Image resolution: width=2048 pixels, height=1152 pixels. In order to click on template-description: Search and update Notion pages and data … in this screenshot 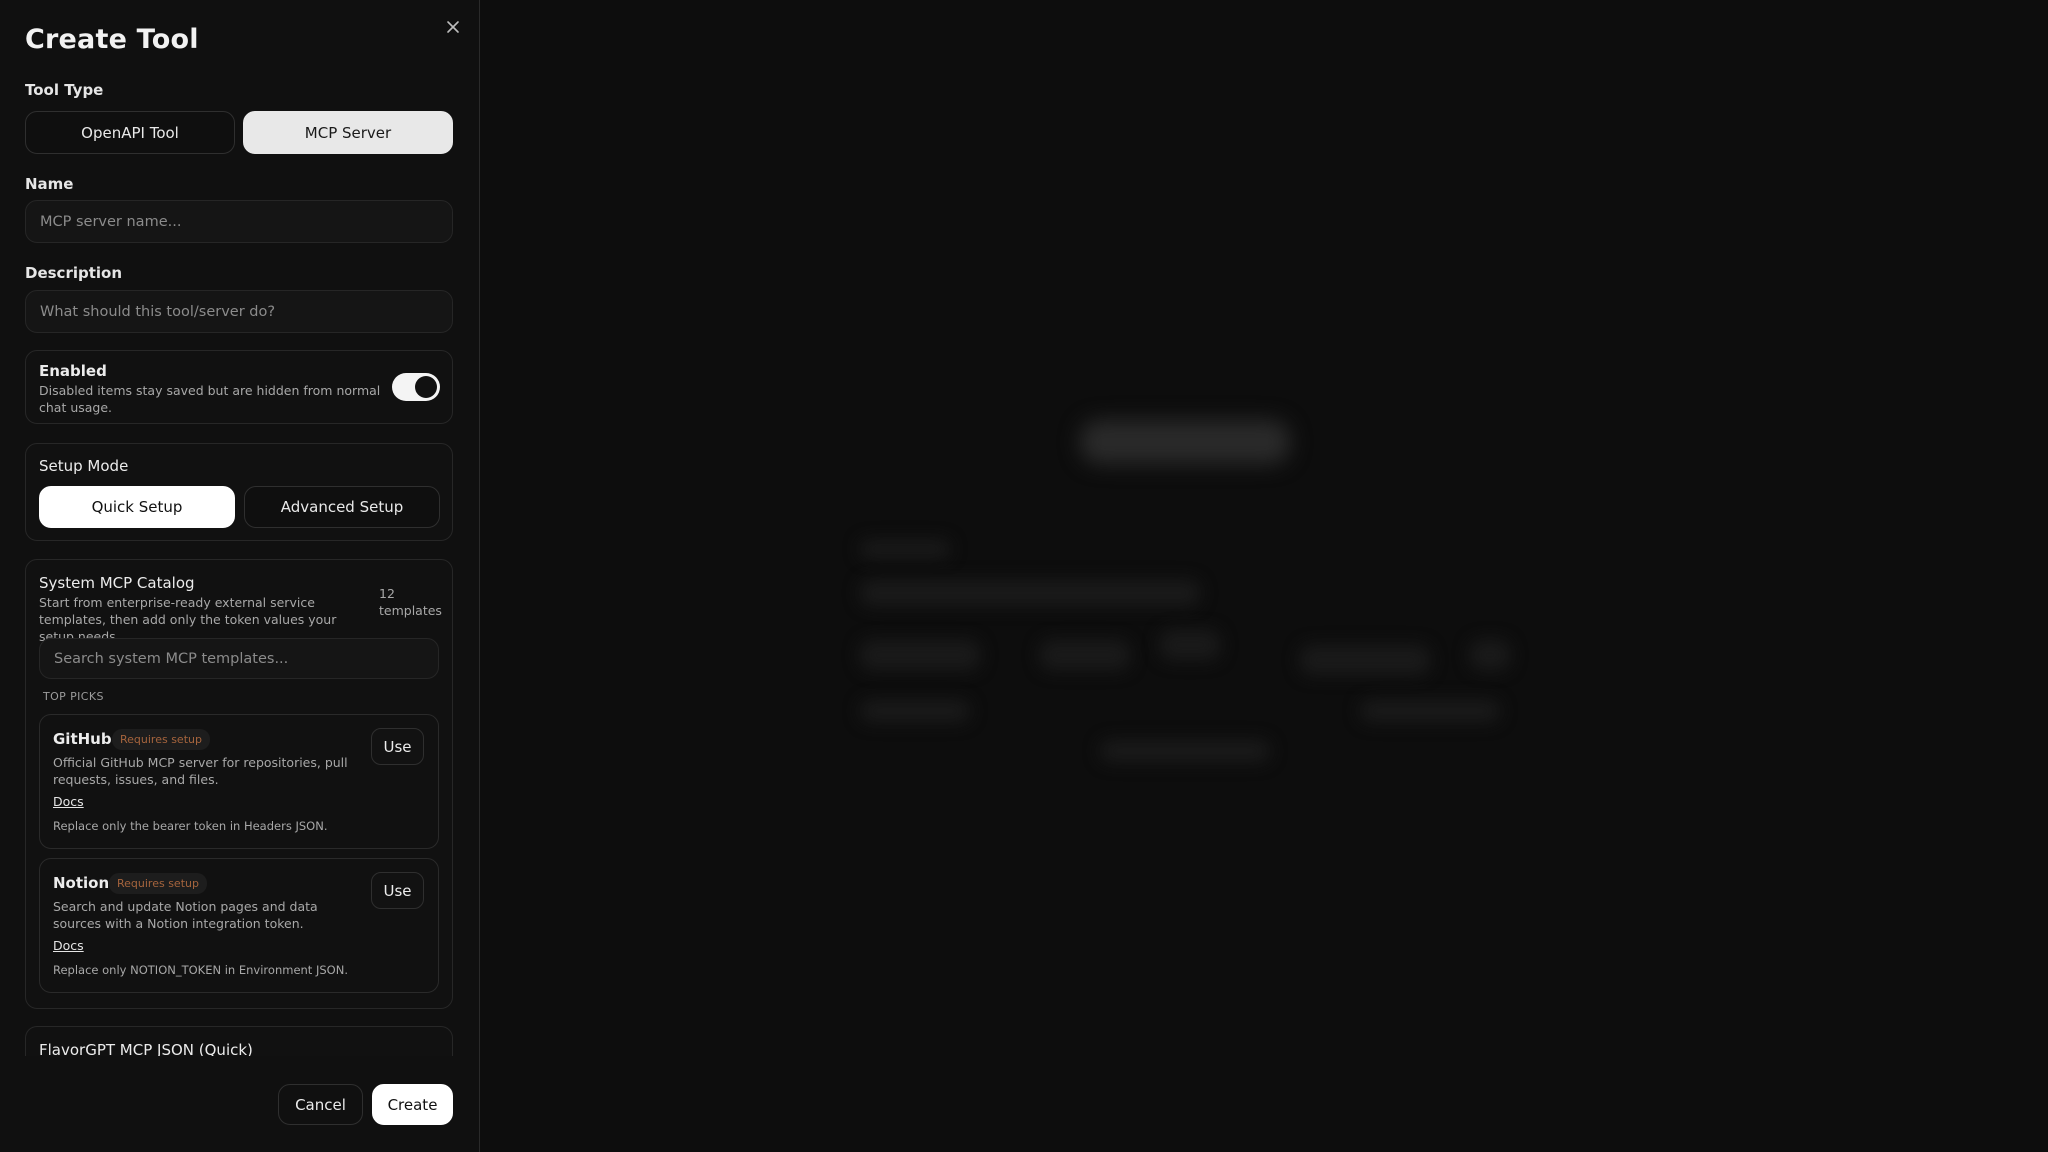, I will do `click(185, 915)`.